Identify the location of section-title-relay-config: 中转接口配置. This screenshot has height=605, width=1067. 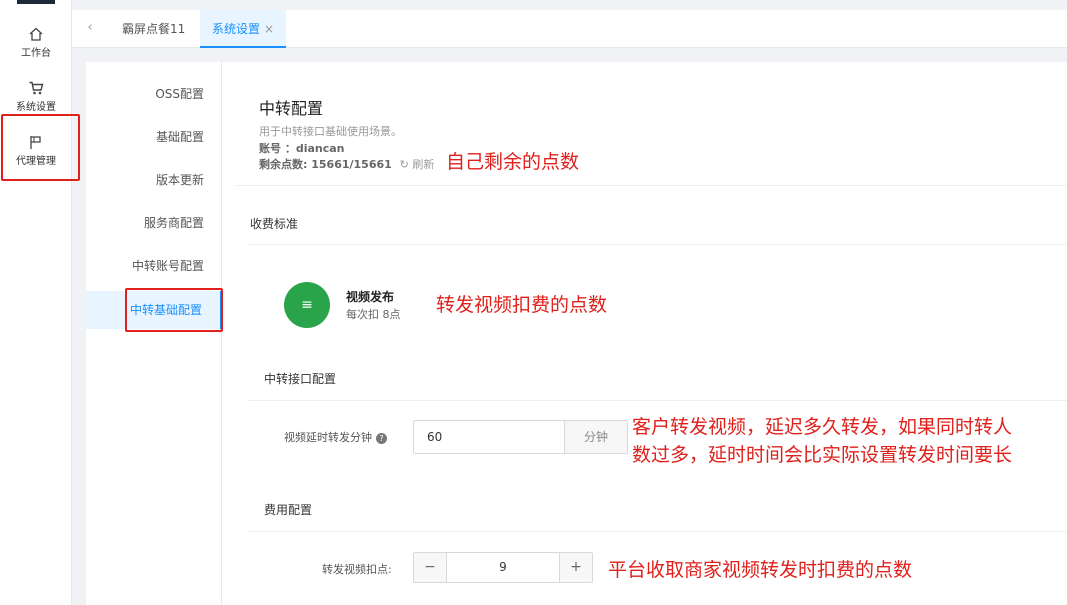
(300, 379).